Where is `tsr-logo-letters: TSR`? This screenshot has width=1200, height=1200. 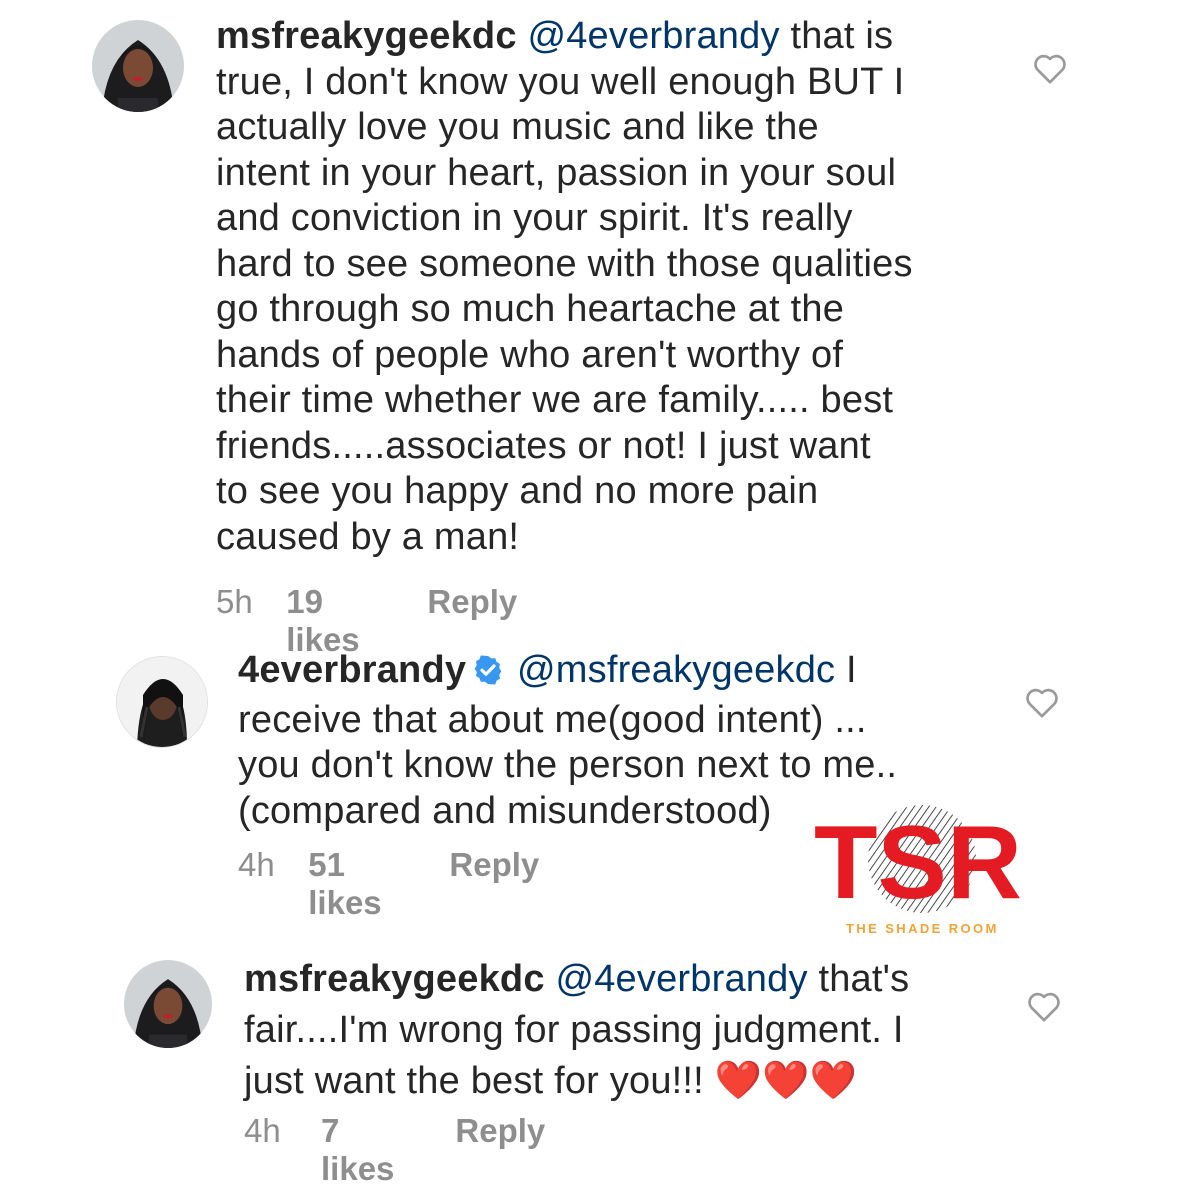
tsr-logo-letters: TSR is located at coordinates (918, 863).